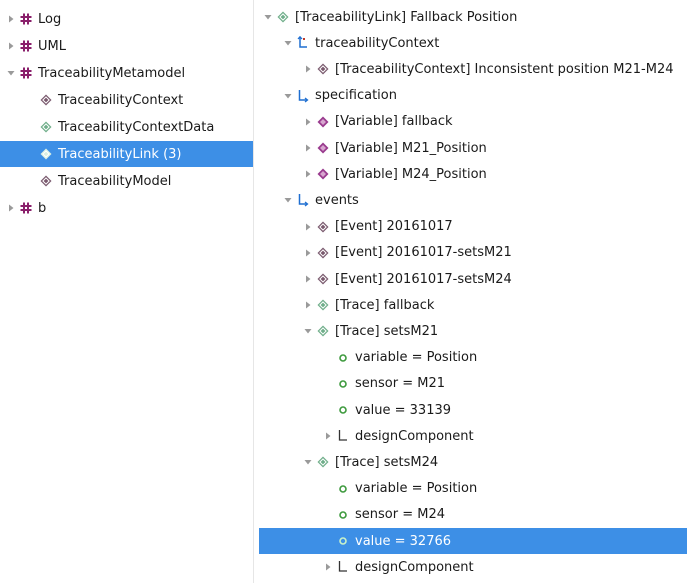 Image resolution: width=687 pixels, height=583 pixels. I want to click on tree-item-label: TraceabilityContext, so click(121, 100).